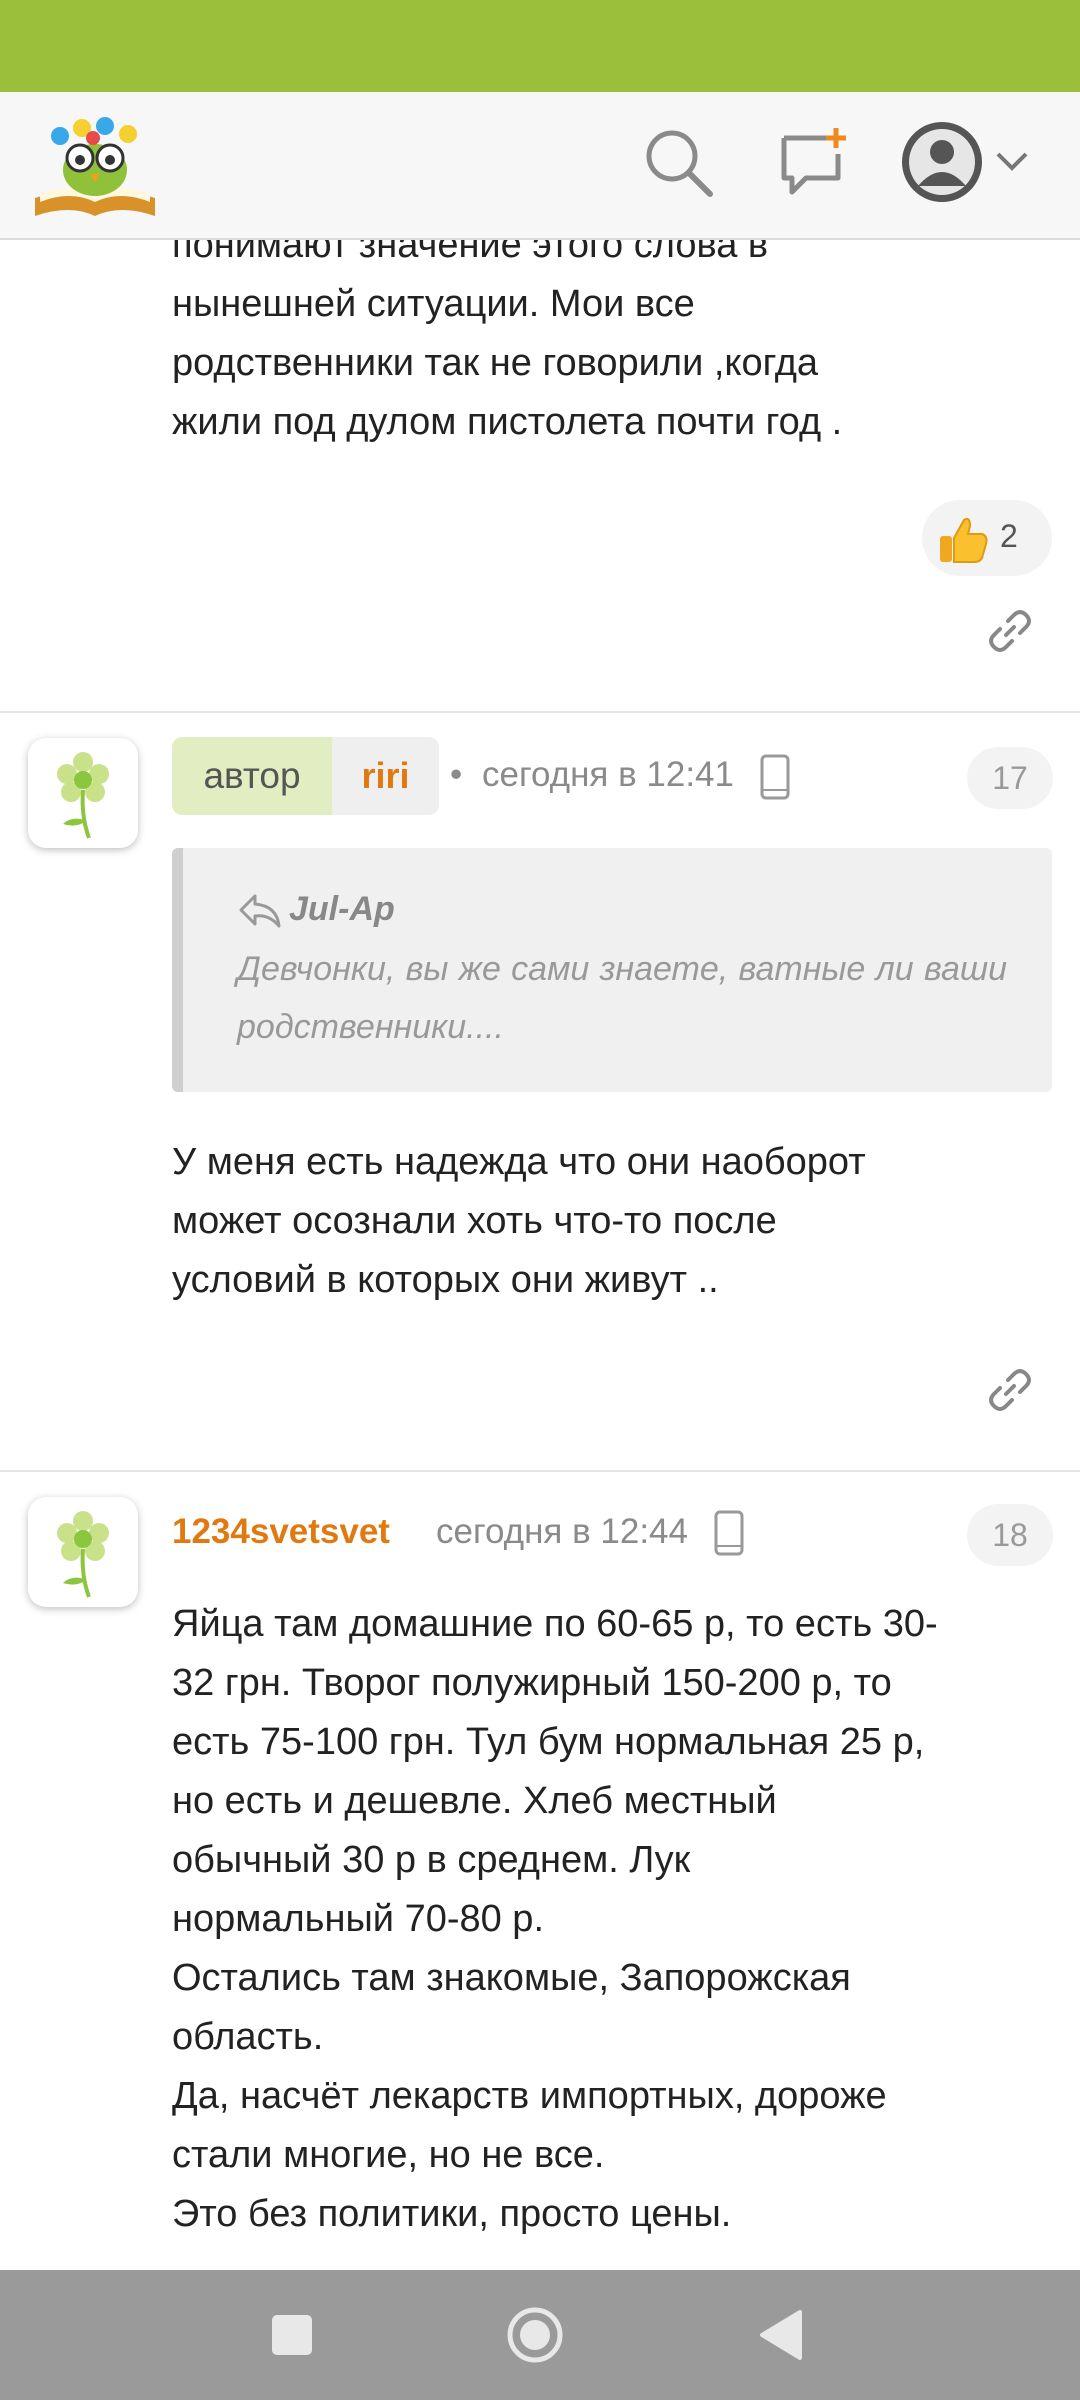 This screenshot has height=2400, width=1080. Describe the element at coordinates (781, 2335) in the screenshot. I see `back-button` at that location.